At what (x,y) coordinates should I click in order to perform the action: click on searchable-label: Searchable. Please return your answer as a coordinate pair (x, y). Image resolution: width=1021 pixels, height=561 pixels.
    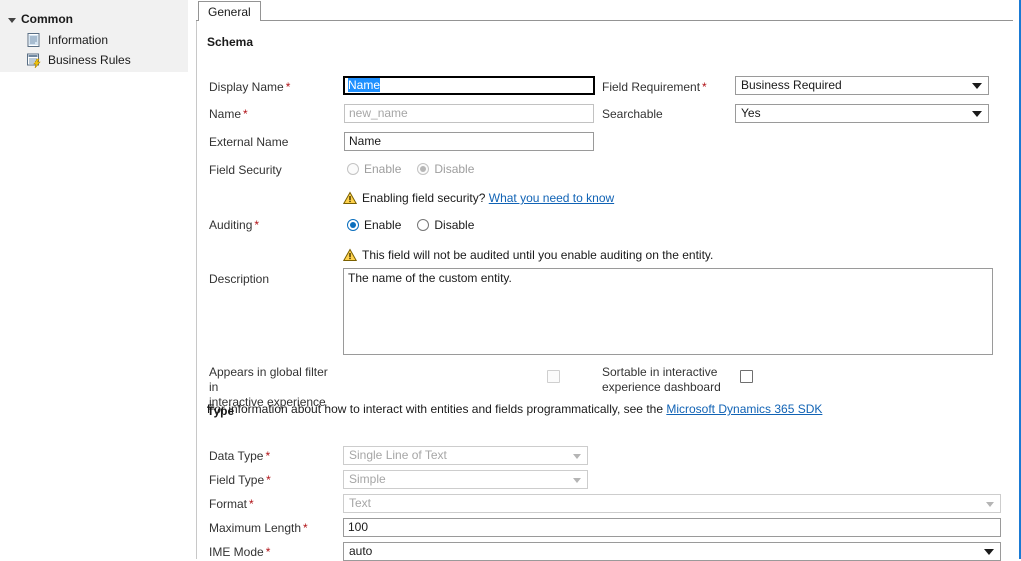
    Looking at the image, I should click on (632, 114).